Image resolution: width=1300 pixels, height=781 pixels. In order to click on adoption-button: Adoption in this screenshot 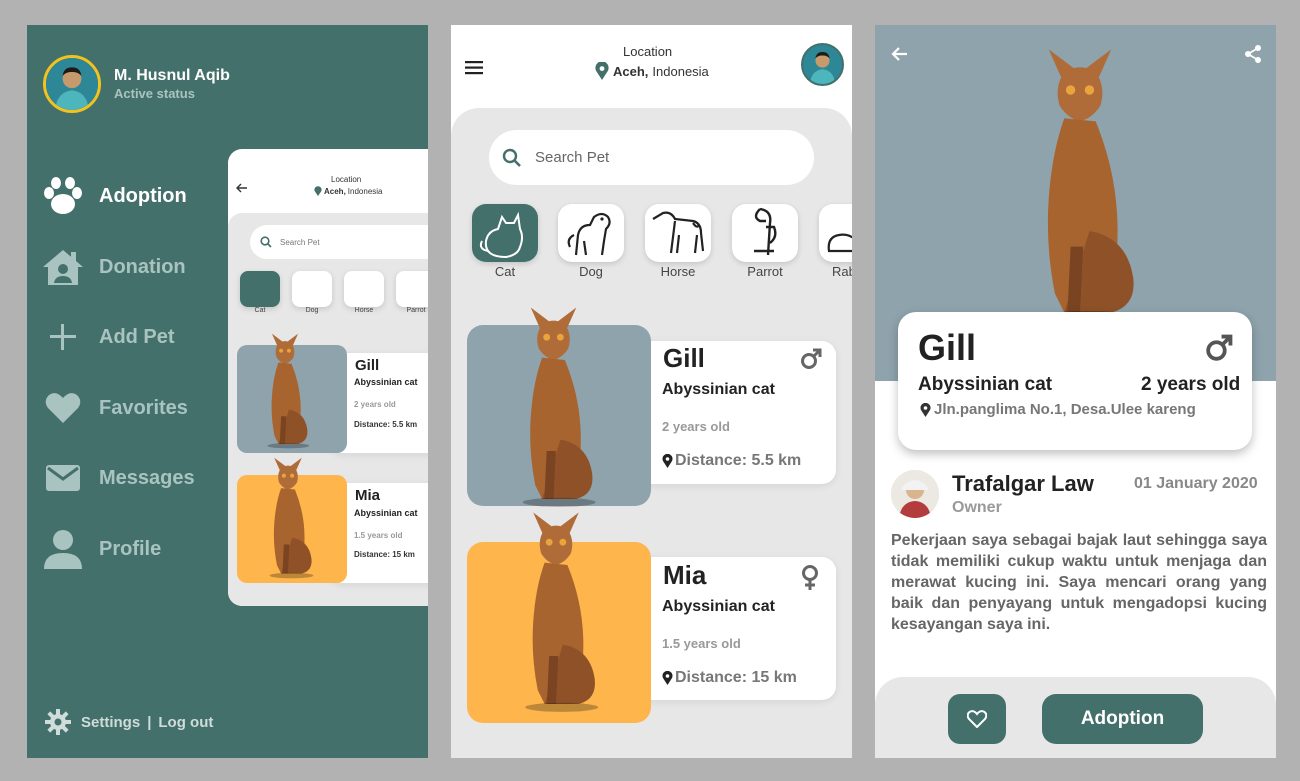, I will do `click(1122, 719)`.